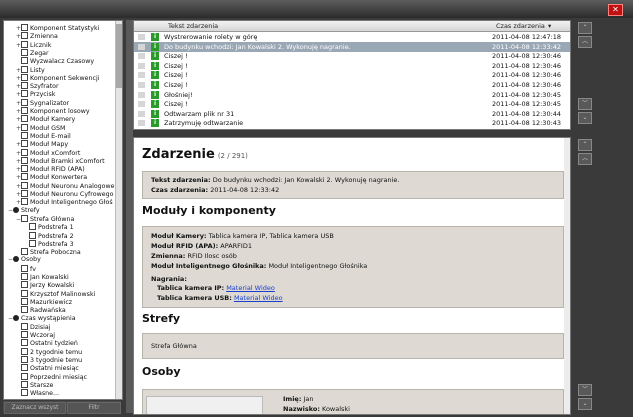  I want to click on tree-item: Wyzwalacz Czasowy, so click(55, 61).